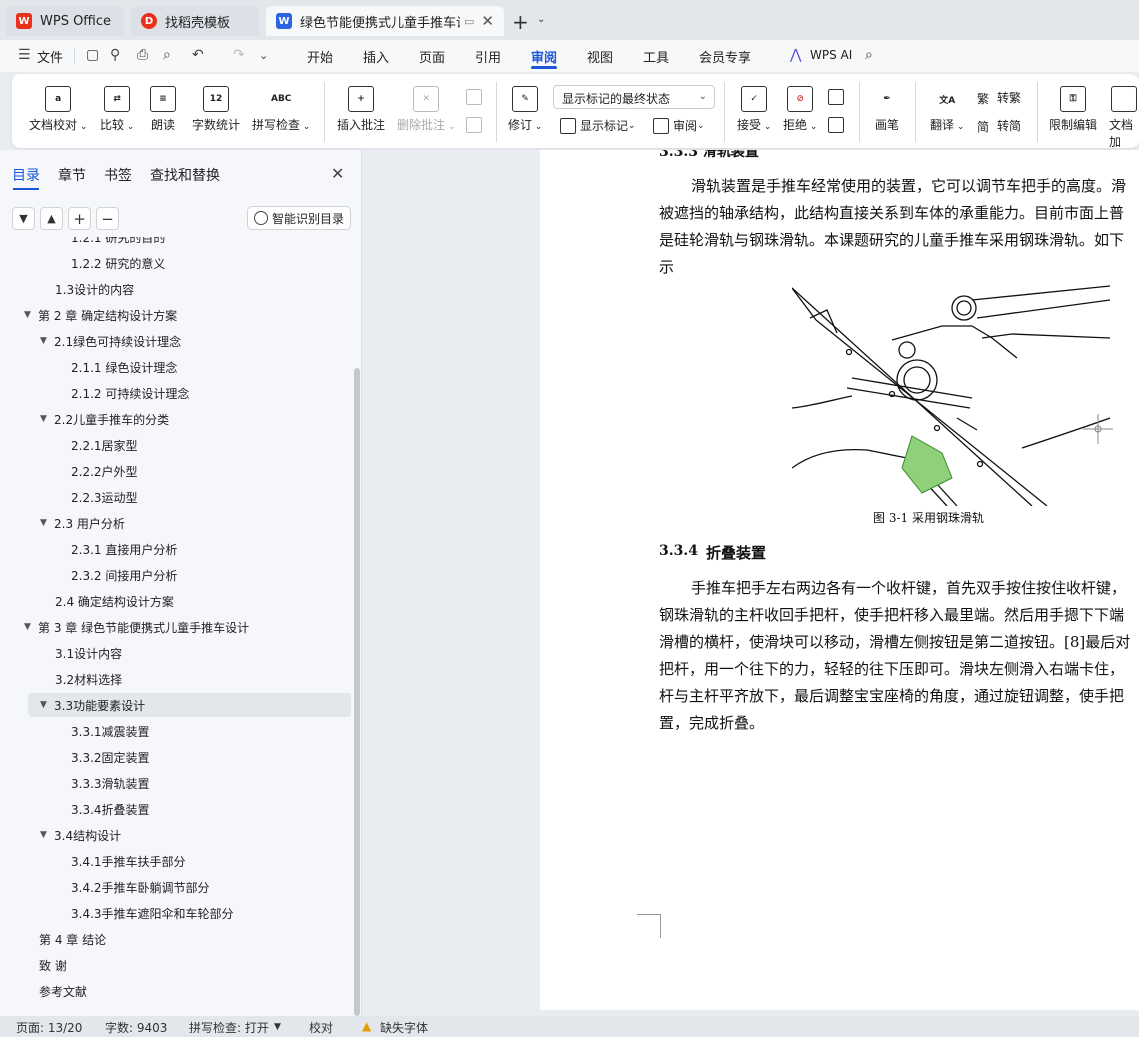 This screenshot has width=1139, height=1037. What do you see at coordinates (72, 175) in the screenshot?
I see `nav-tab-sections: 章节` at bounding box center [72, 175].